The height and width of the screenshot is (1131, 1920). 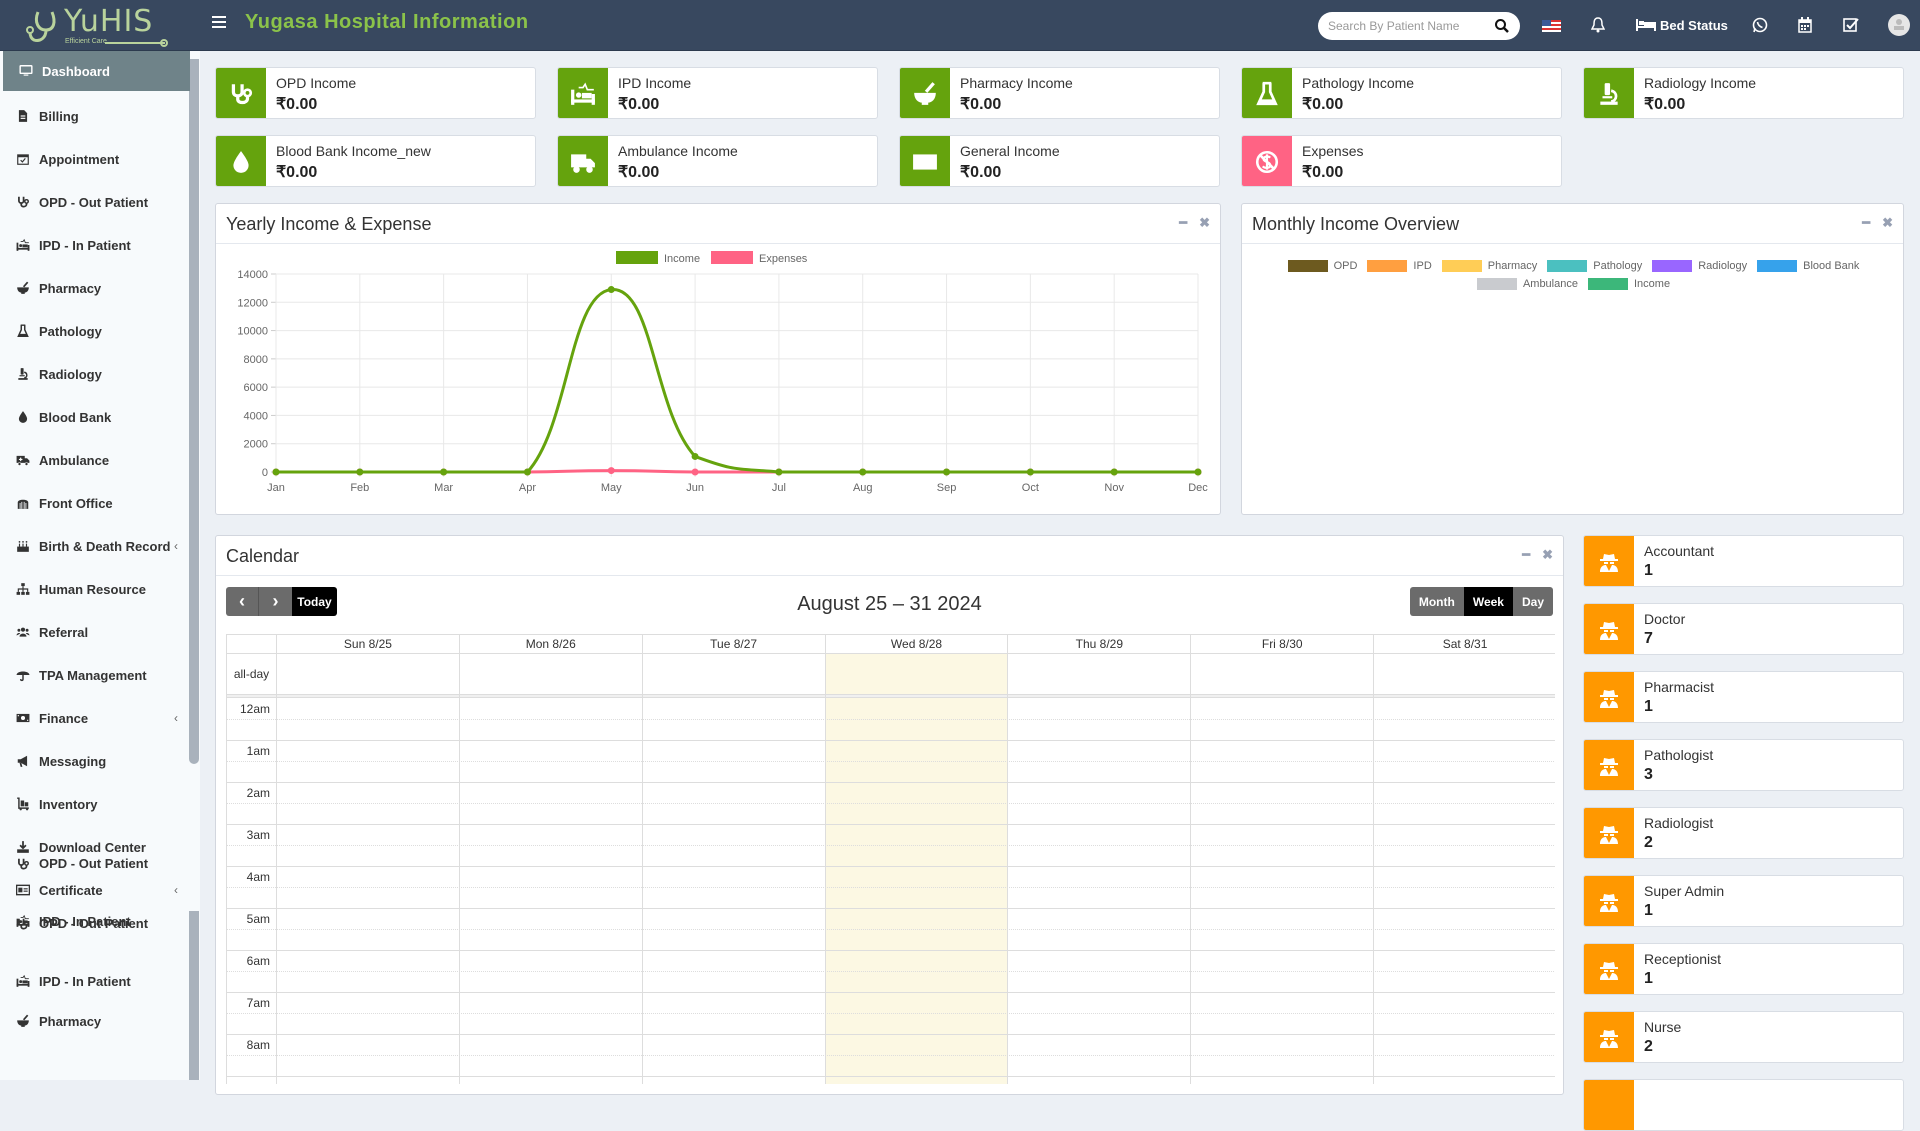 I want to click on legend-item: Radiology, so click(x=1699, y=266).